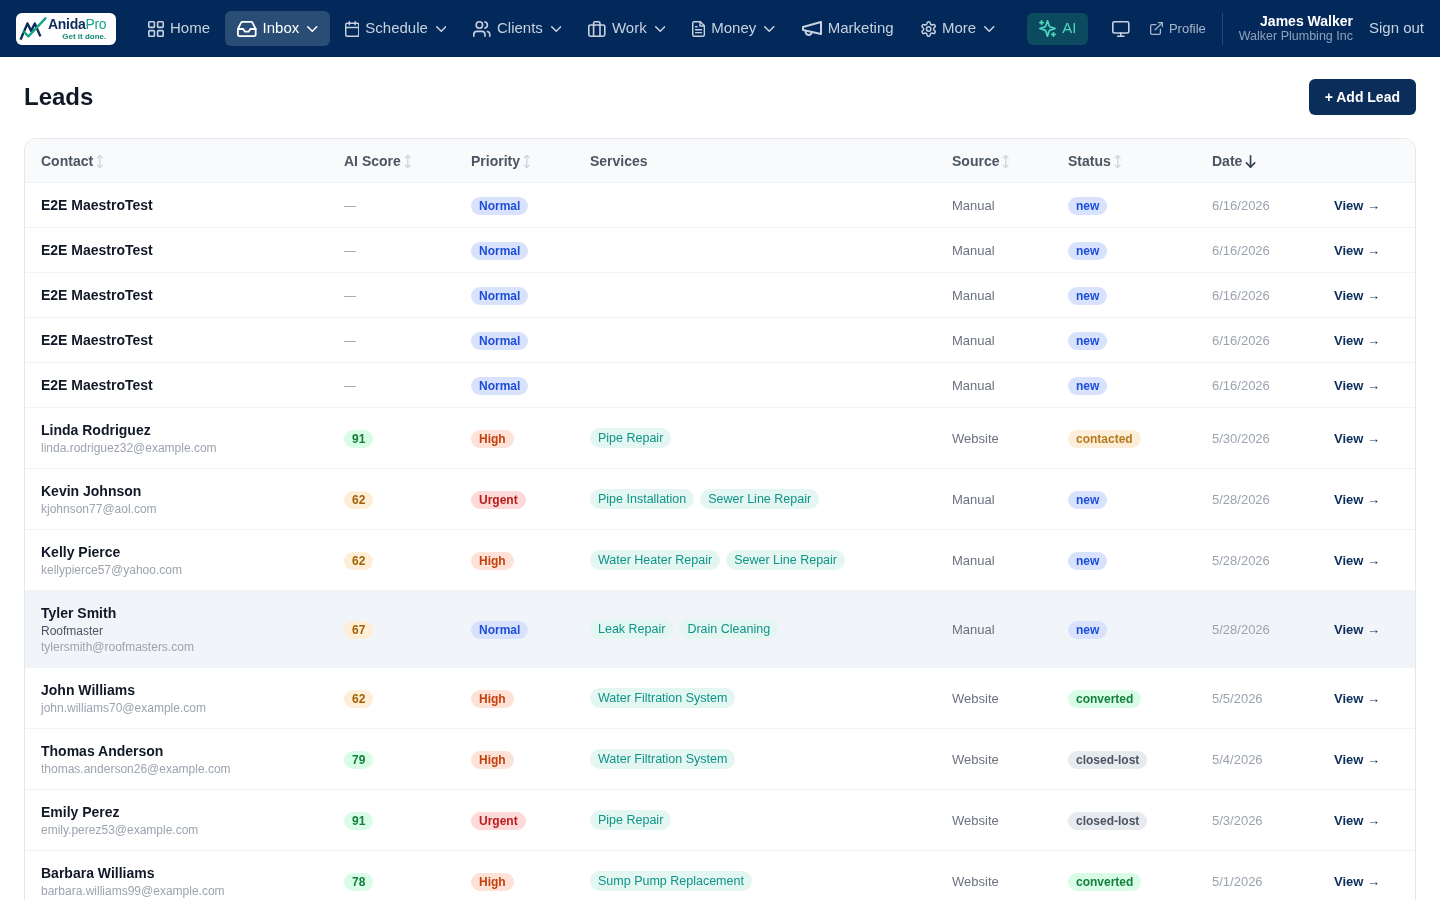 This screenshot has height=900, width=1440. What do you see at coordinates (1396, 28) in the screenshot?
I see `sign-out-button: Sign out` at bounding box center [1396, 28].